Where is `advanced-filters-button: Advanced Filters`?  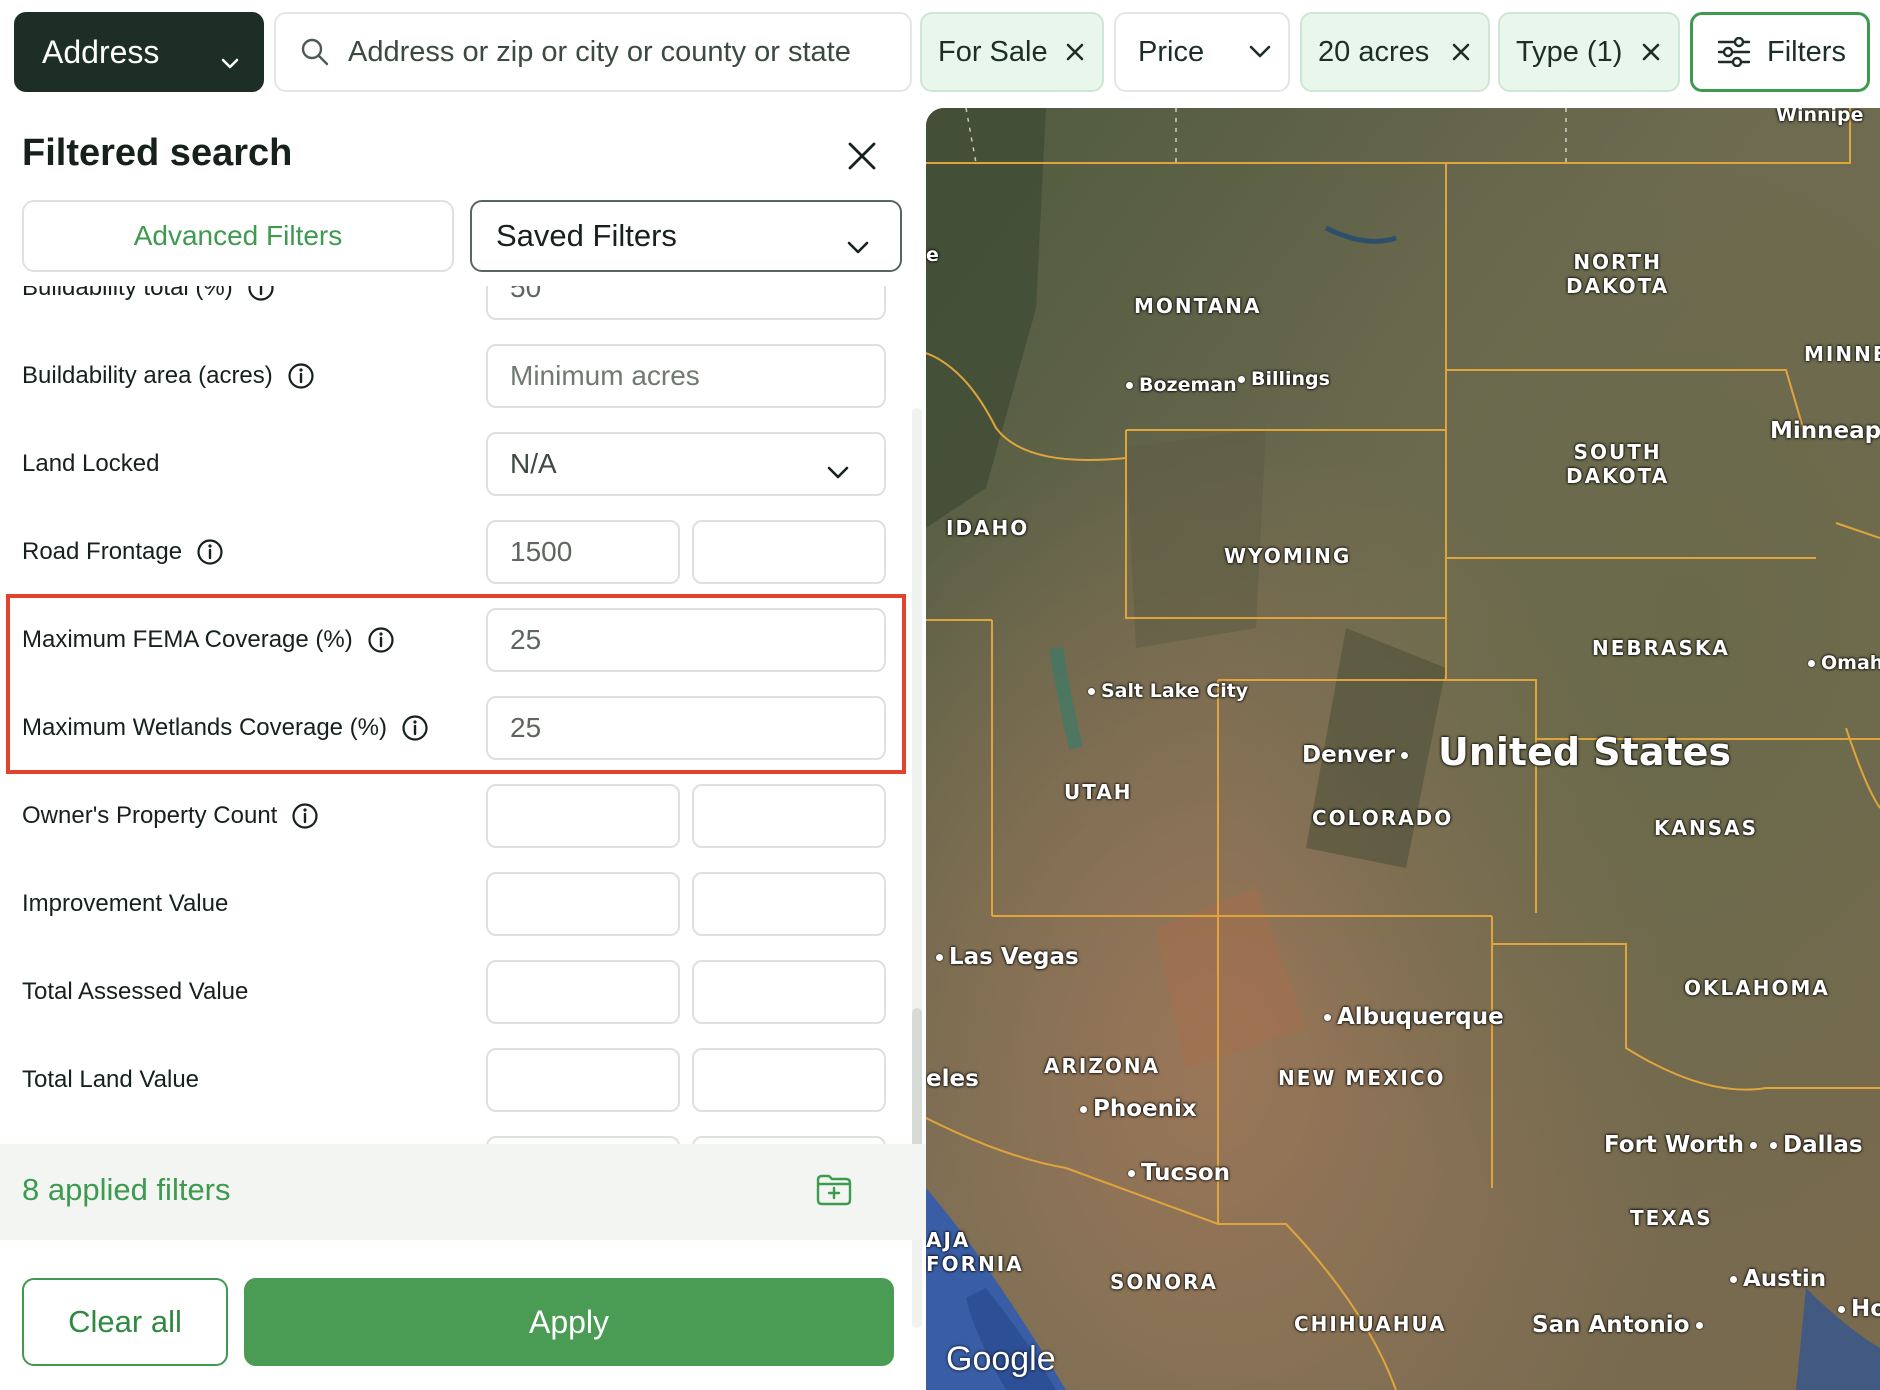 advanced-filters-button: Advanced Filters is located at coordinates (238, 236).